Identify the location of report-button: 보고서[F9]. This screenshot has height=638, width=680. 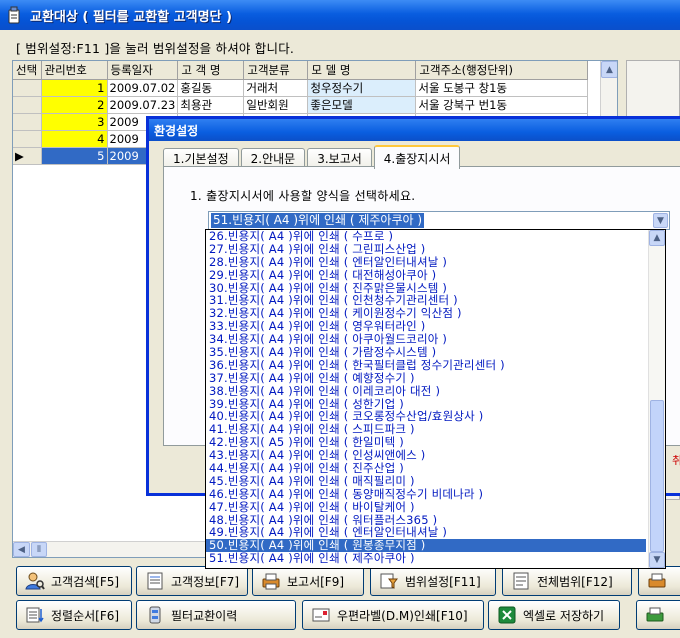
(308, 581).